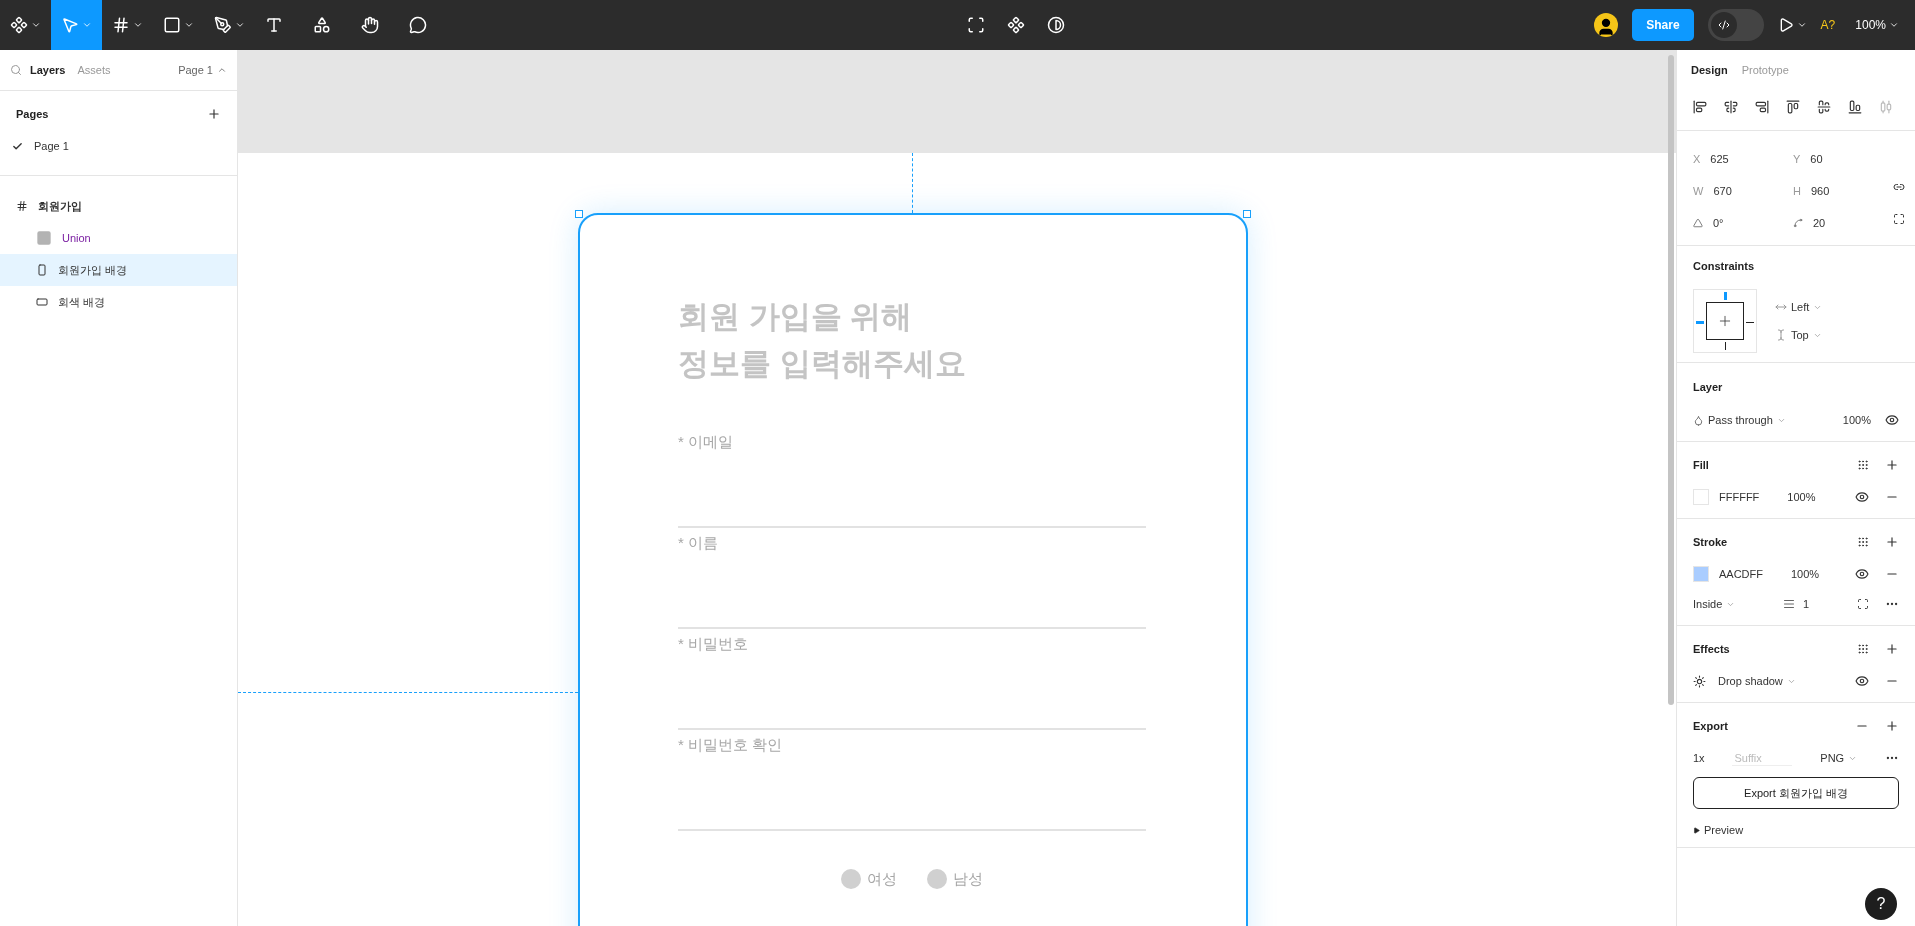 The height and width of the screenshot is (926, 1915). I want to click on constraint-widget, so click(1725, 321).